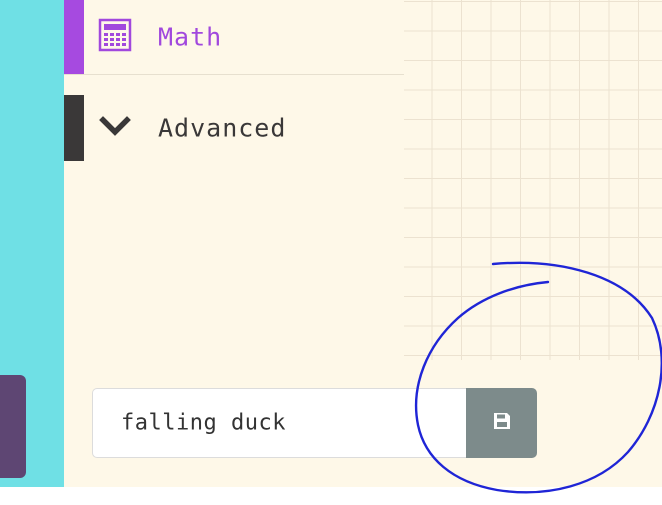  What do you see at coordinates (234, 37) in the screenshot?
I see `toolbox-category-math: Math` at bounding box center [234, 37].